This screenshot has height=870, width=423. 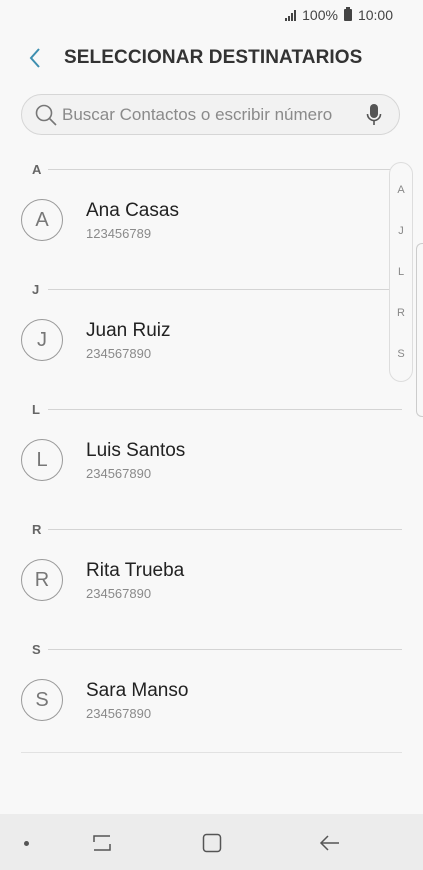 I want to click on contact-name: Luis Santos, so click(x=136, y=450).